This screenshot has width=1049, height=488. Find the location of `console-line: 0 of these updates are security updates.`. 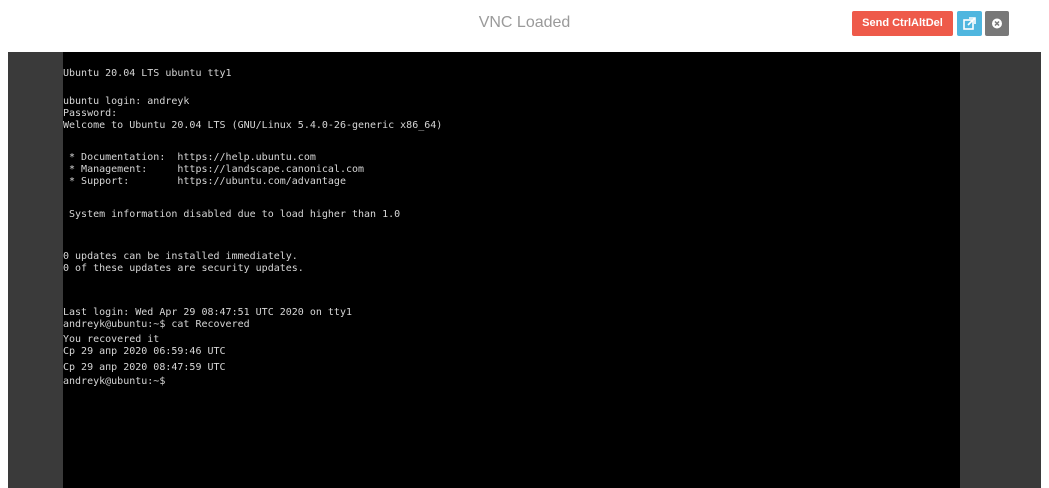

console-line: 0 of these updates are security updates. is located at coordinates (183, 268).